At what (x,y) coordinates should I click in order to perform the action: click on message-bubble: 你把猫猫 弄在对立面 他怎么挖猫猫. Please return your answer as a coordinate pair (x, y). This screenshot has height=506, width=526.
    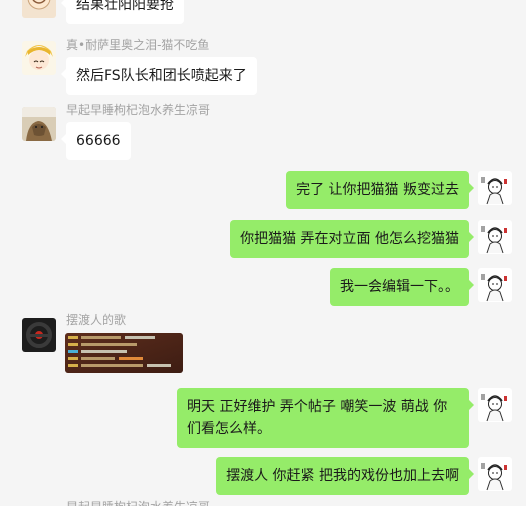
    Looking at the image, I should click on (352, 239).